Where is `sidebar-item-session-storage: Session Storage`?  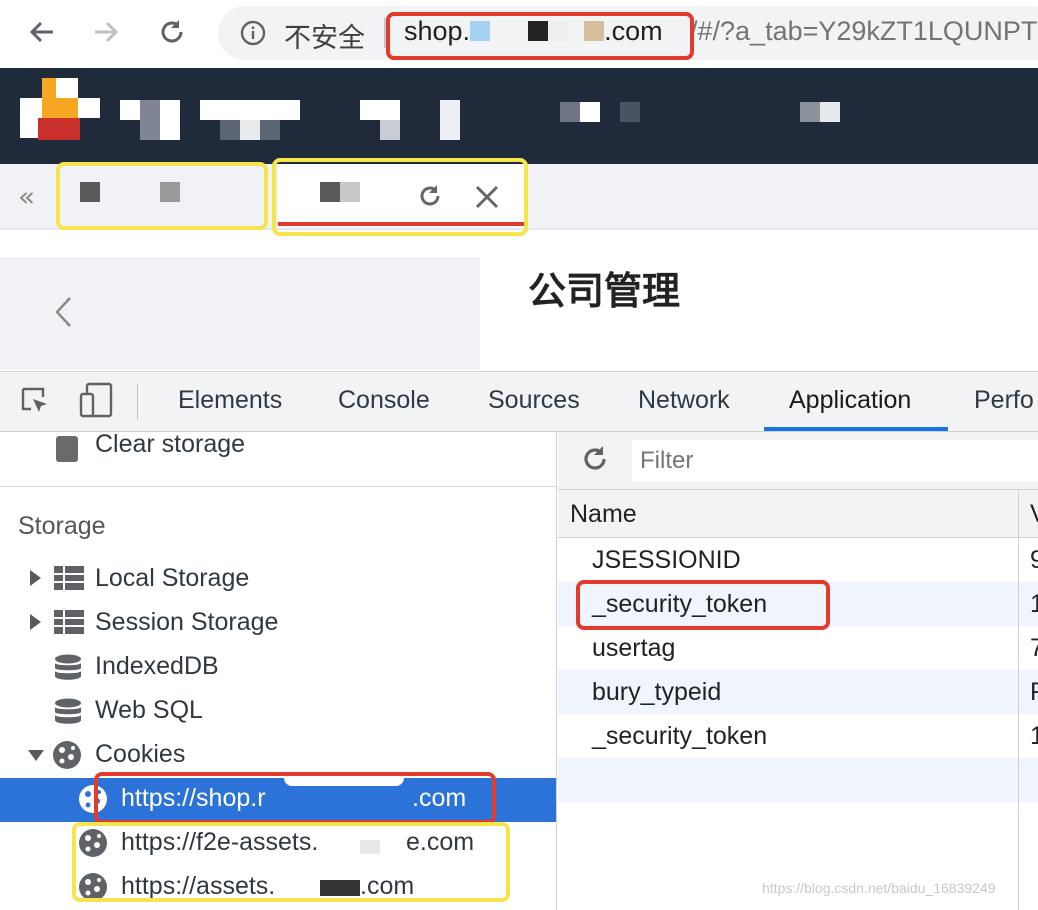
sidebar-item-session-storage: Session Storage is located at coordinates (278, 624).